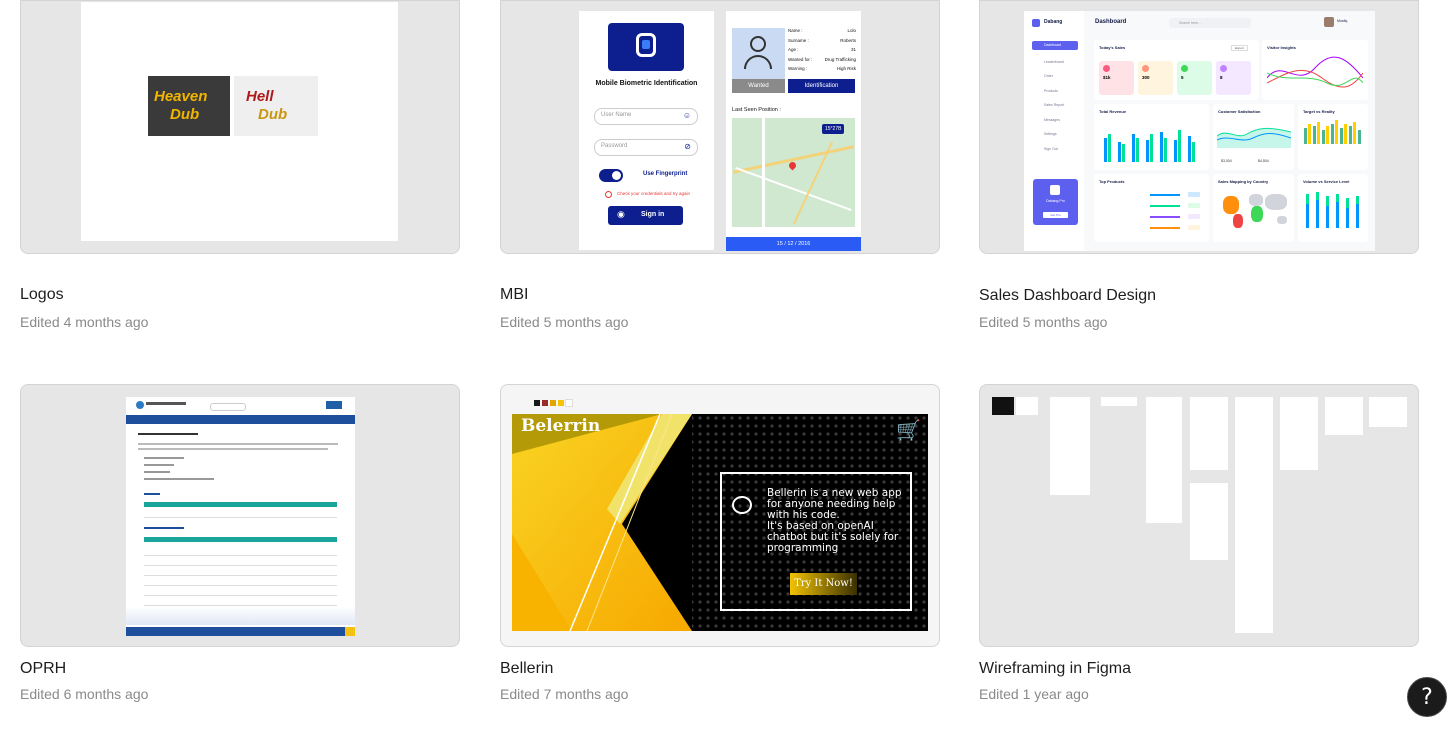  What do you see at coordinates (240, 504) in the screenshot?
I see `oprh-table-1-header` at bounding box center [240, 504].